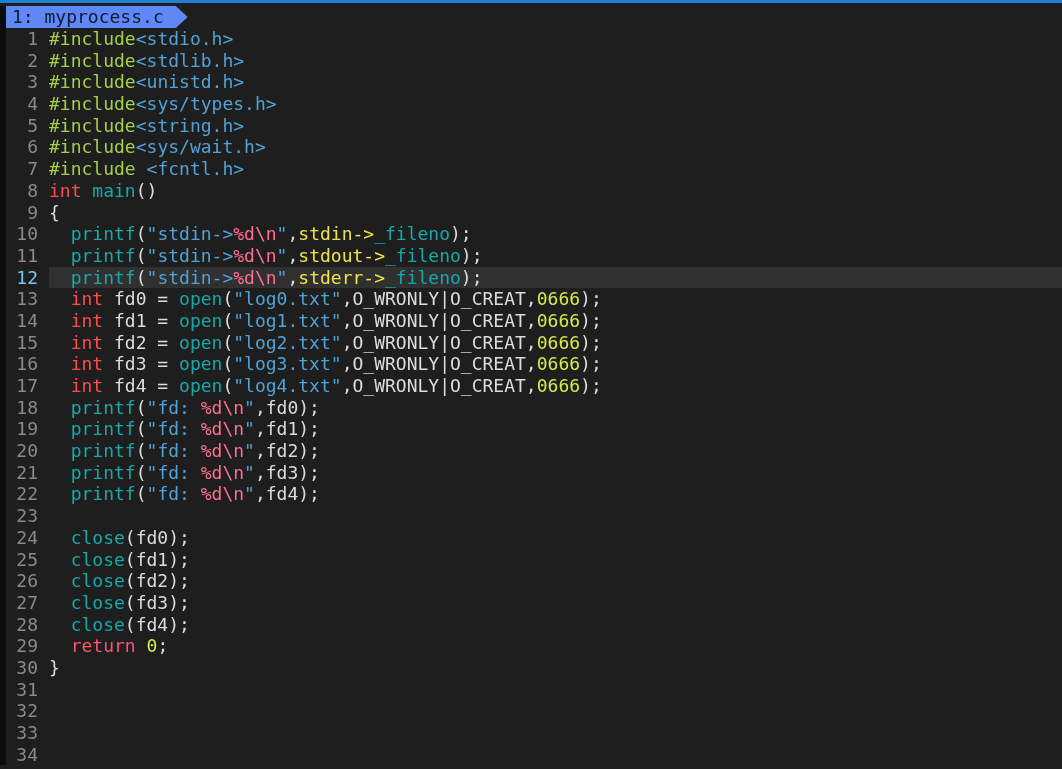 The width and height of the screenshot is (1062, 769). I want to click on code-line: int fd0 = open("log0.txt",O_WRONLY|O_CREAT,0666);, so click(335, 299).